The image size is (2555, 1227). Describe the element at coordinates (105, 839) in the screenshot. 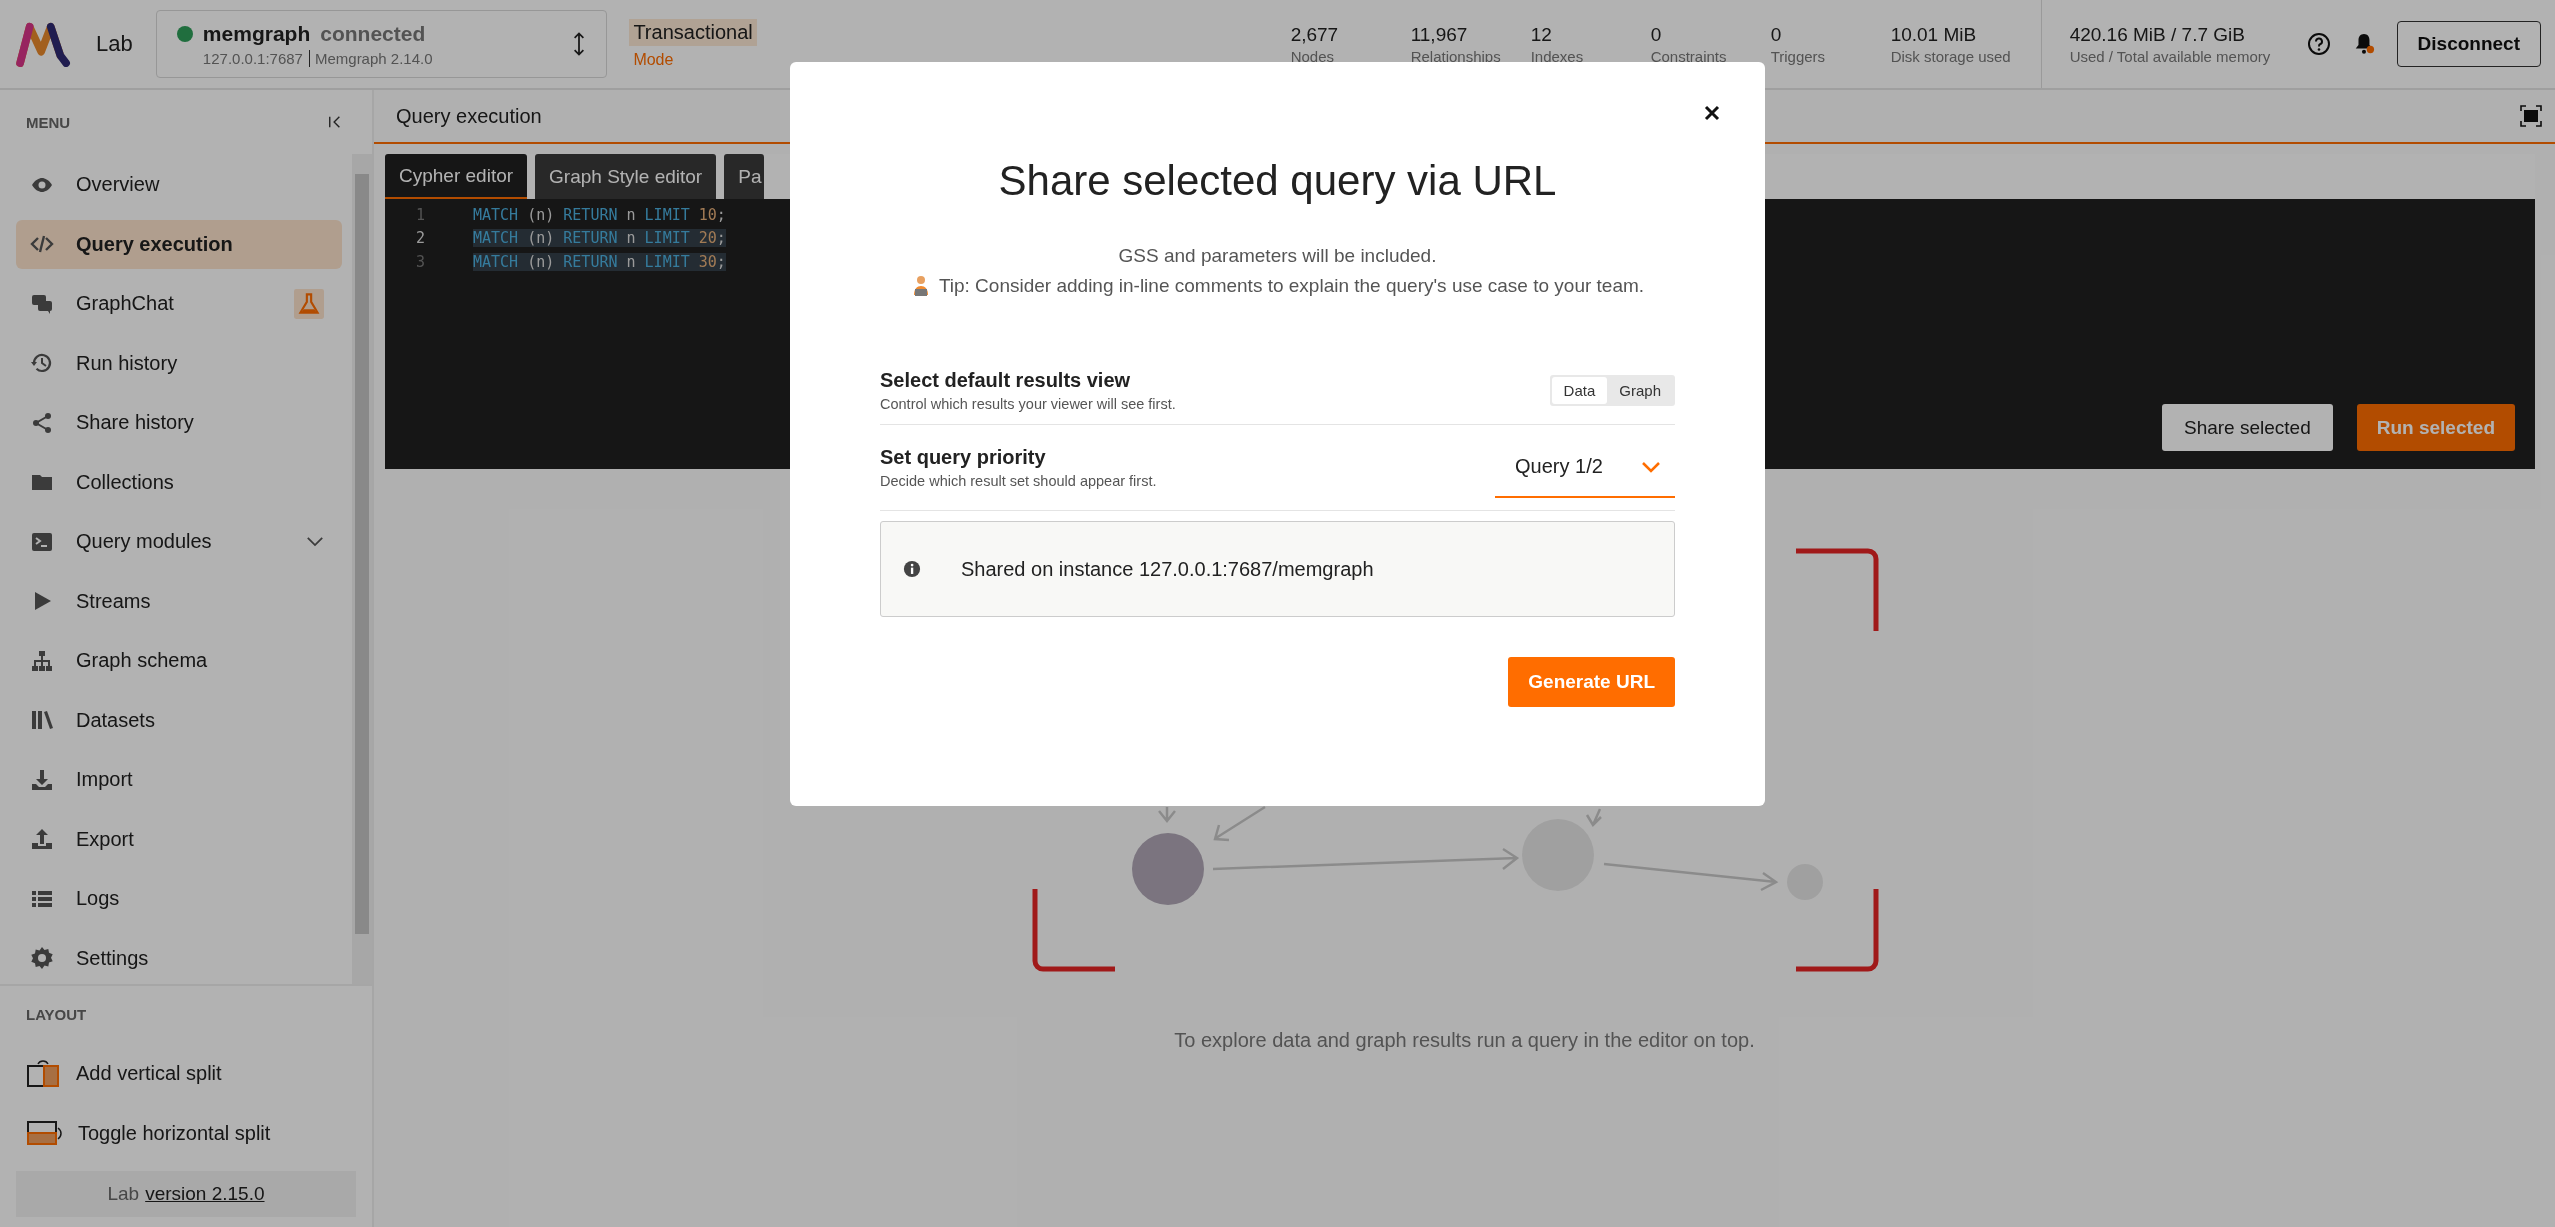

I see `menu-label: Export` at that location.